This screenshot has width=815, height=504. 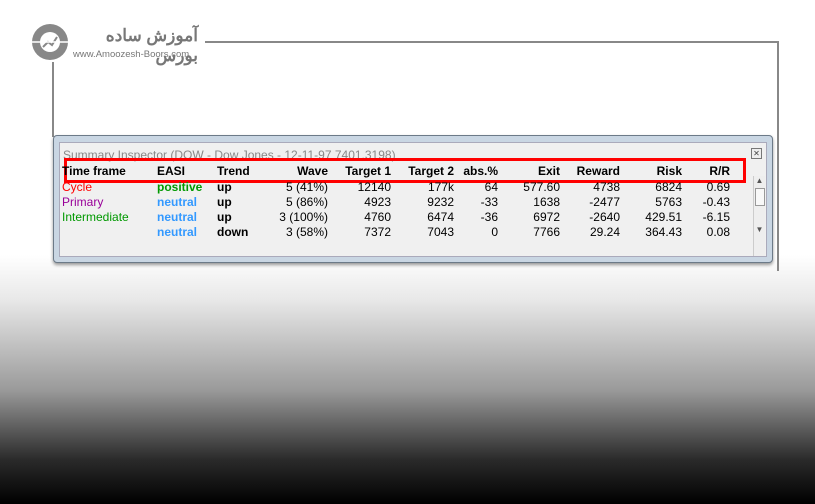 I want to click on logo-text-fa: آموزش ساده بورس, so click(x=151, y=45).